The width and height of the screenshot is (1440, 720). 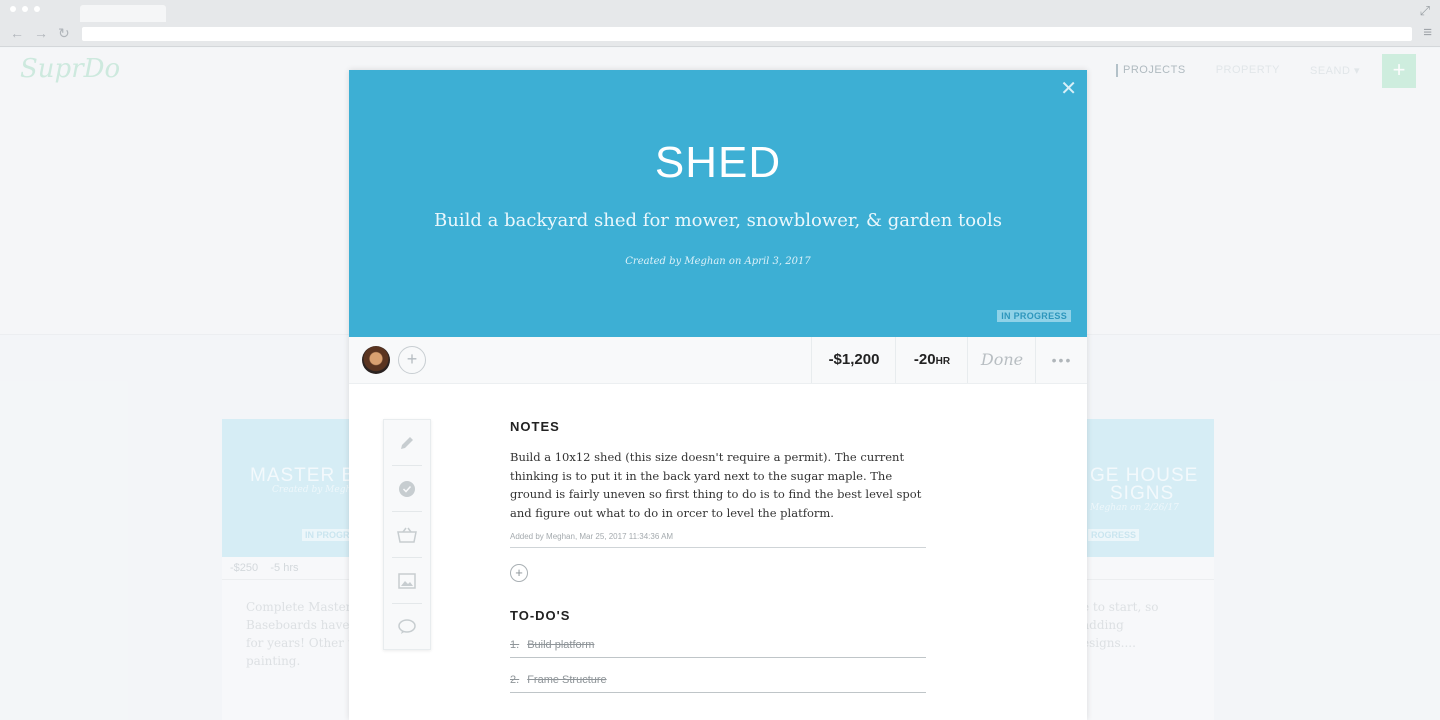 I want to click on close-icon: ✕, so click(x=1068, y=88).